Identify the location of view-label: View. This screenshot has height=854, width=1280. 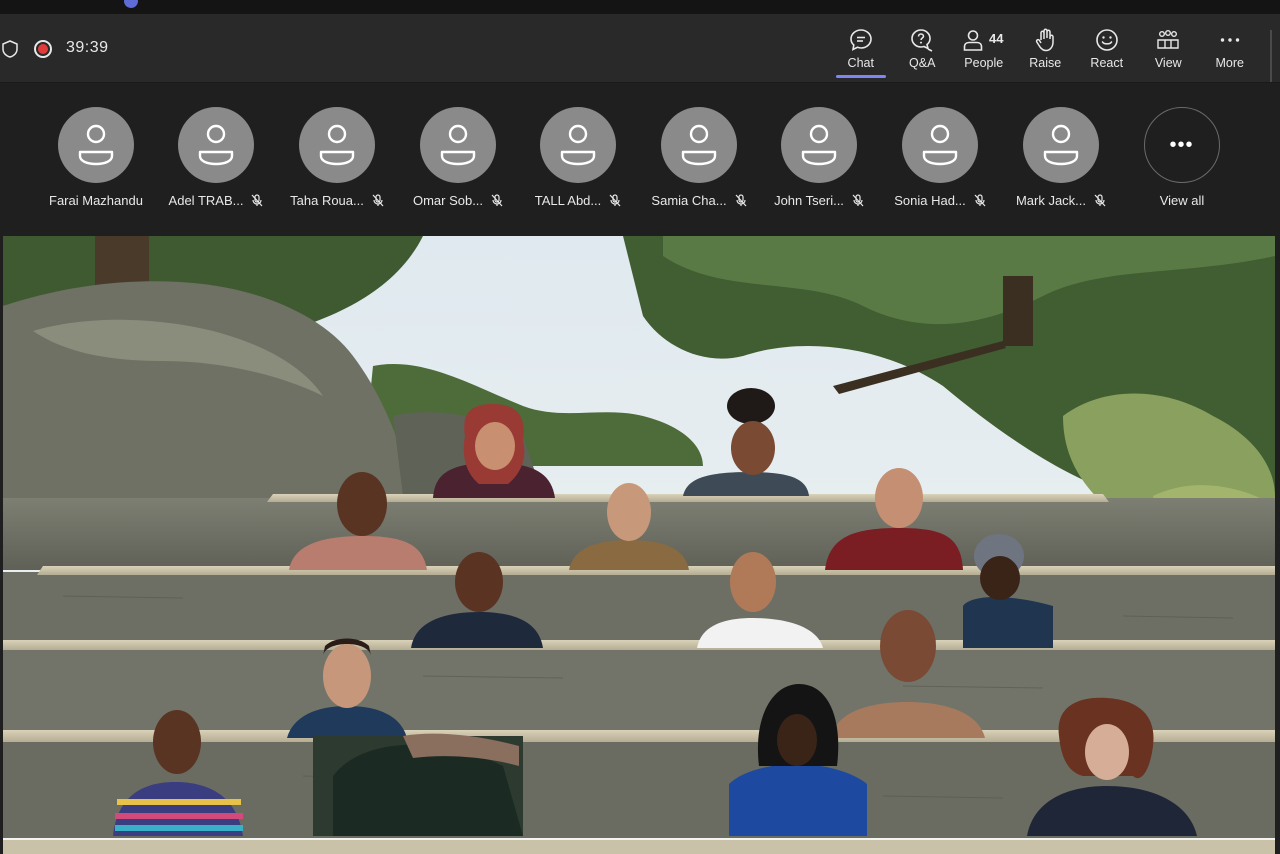
(1168, 63).